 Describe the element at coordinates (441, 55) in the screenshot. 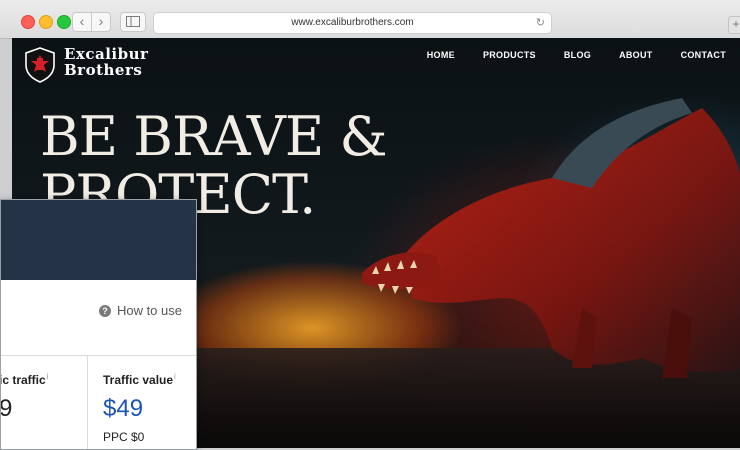

I see `nav-home: HOME` at that location.